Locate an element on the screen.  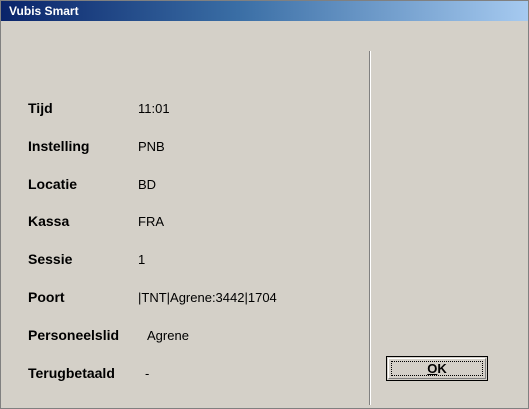
field-label-terugbetaald: Terugbetaald is located at coordinates (71, 373).